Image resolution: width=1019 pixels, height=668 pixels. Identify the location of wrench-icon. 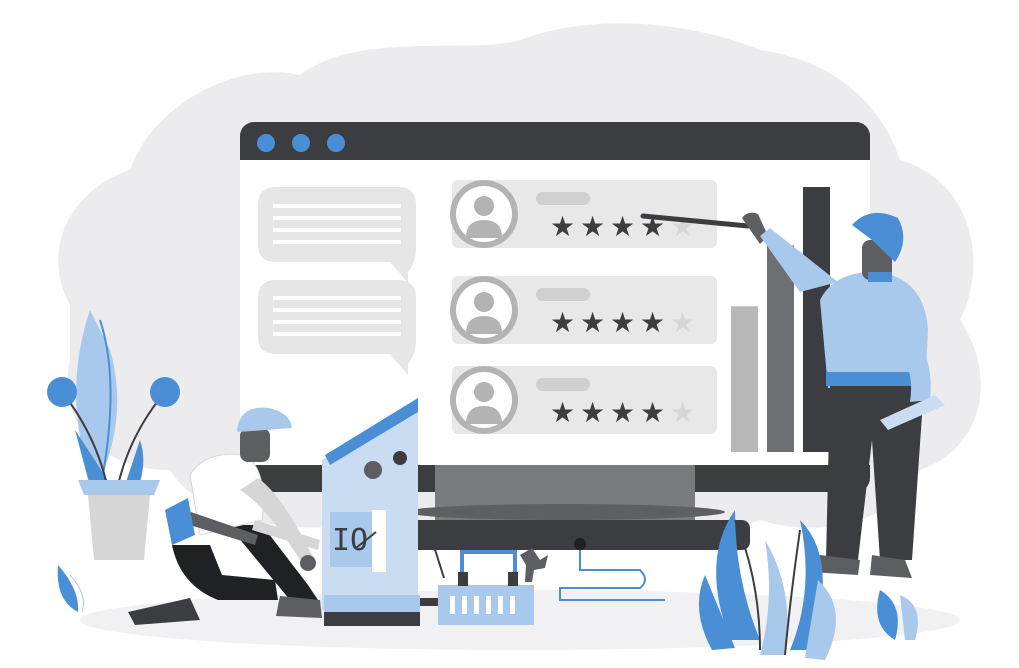
(534, 565).